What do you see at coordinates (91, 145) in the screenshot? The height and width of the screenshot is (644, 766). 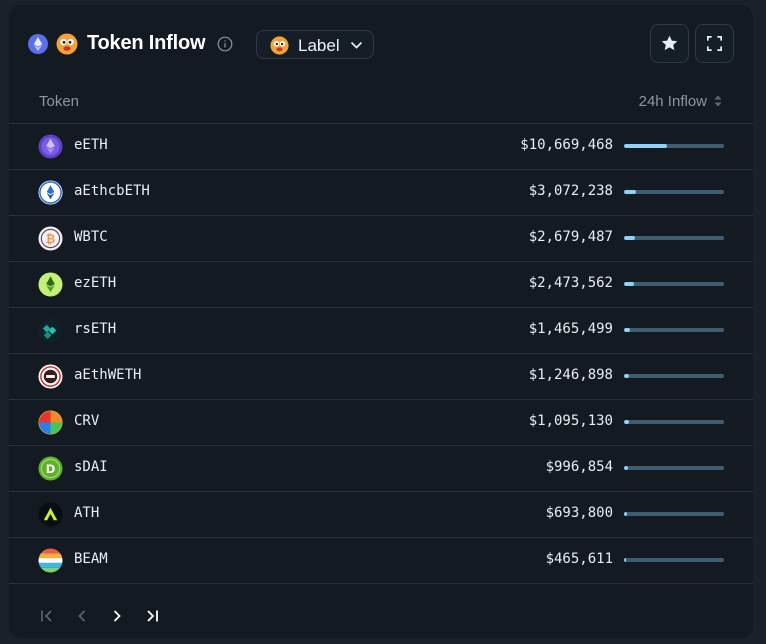 I see `token-name: eETH` at bounding box center [91, 145].